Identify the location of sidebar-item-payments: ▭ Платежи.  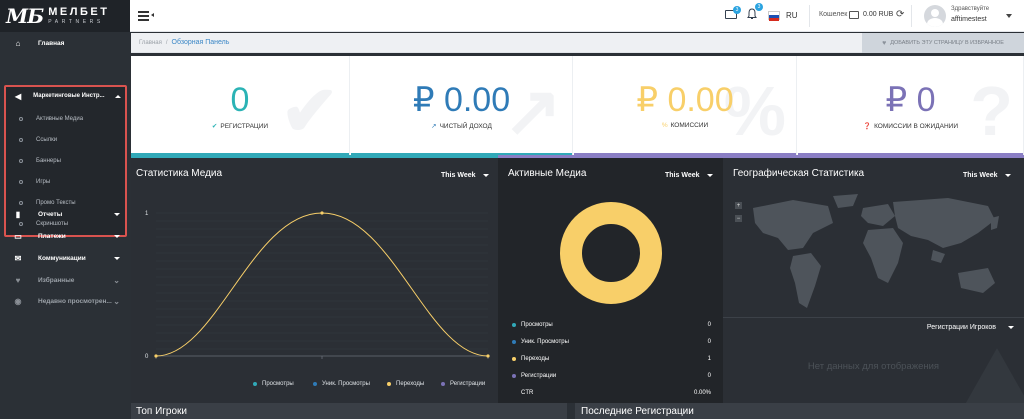
(65, 236).